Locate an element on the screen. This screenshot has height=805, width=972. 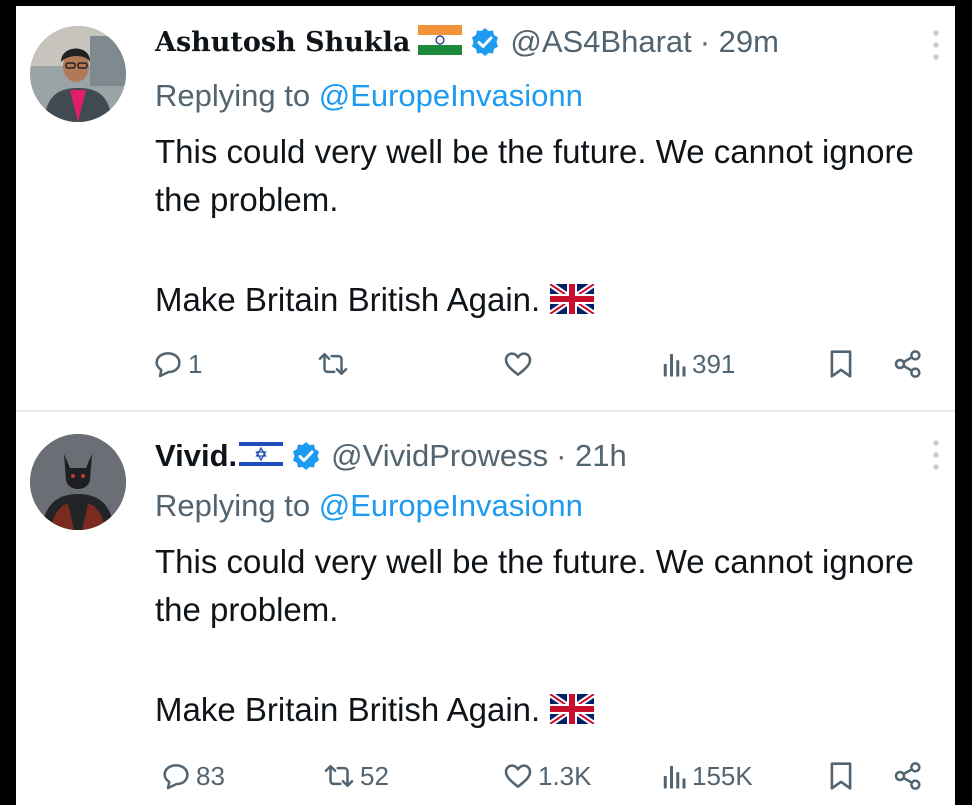
retweet-button is located at coordinates (335, 364).